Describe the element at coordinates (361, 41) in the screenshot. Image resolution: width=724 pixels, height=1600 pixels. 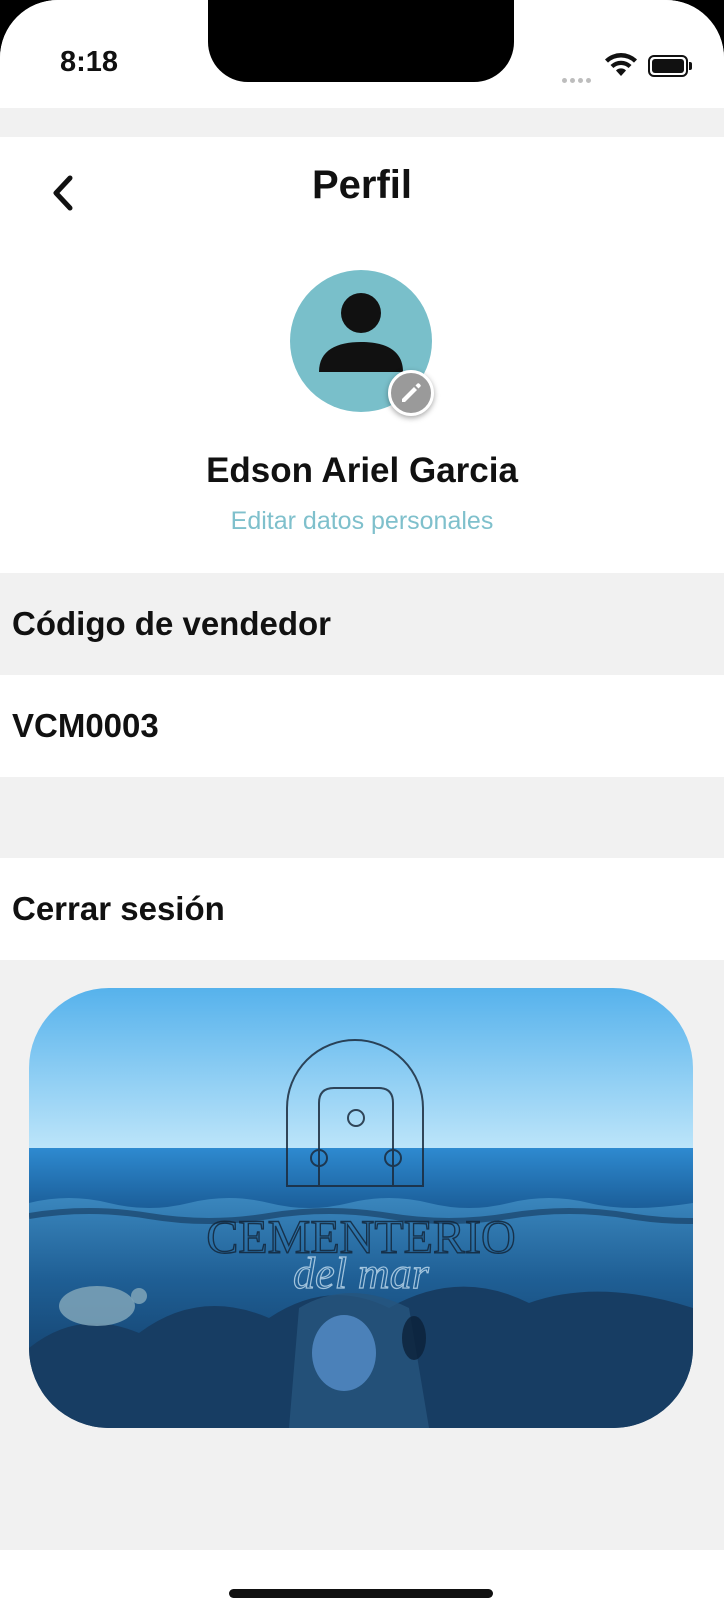
I see `device-notch` at that location.